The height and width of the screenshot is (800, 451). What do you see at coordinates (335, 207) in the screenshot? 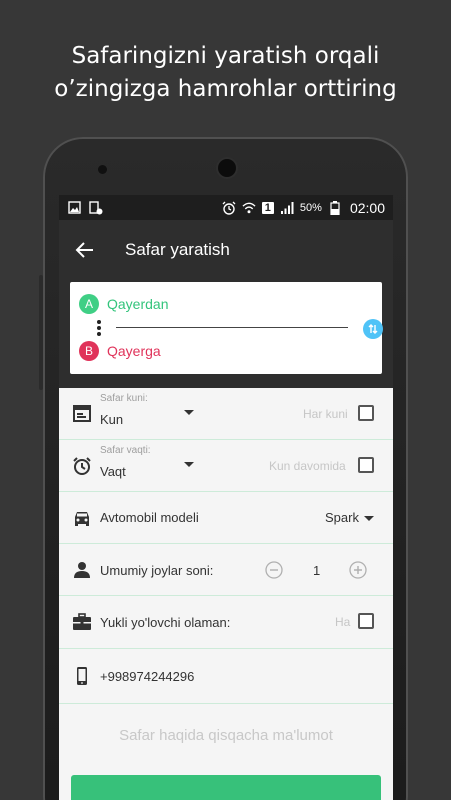
I see `battery-icon` at bounding box center [335, 207].